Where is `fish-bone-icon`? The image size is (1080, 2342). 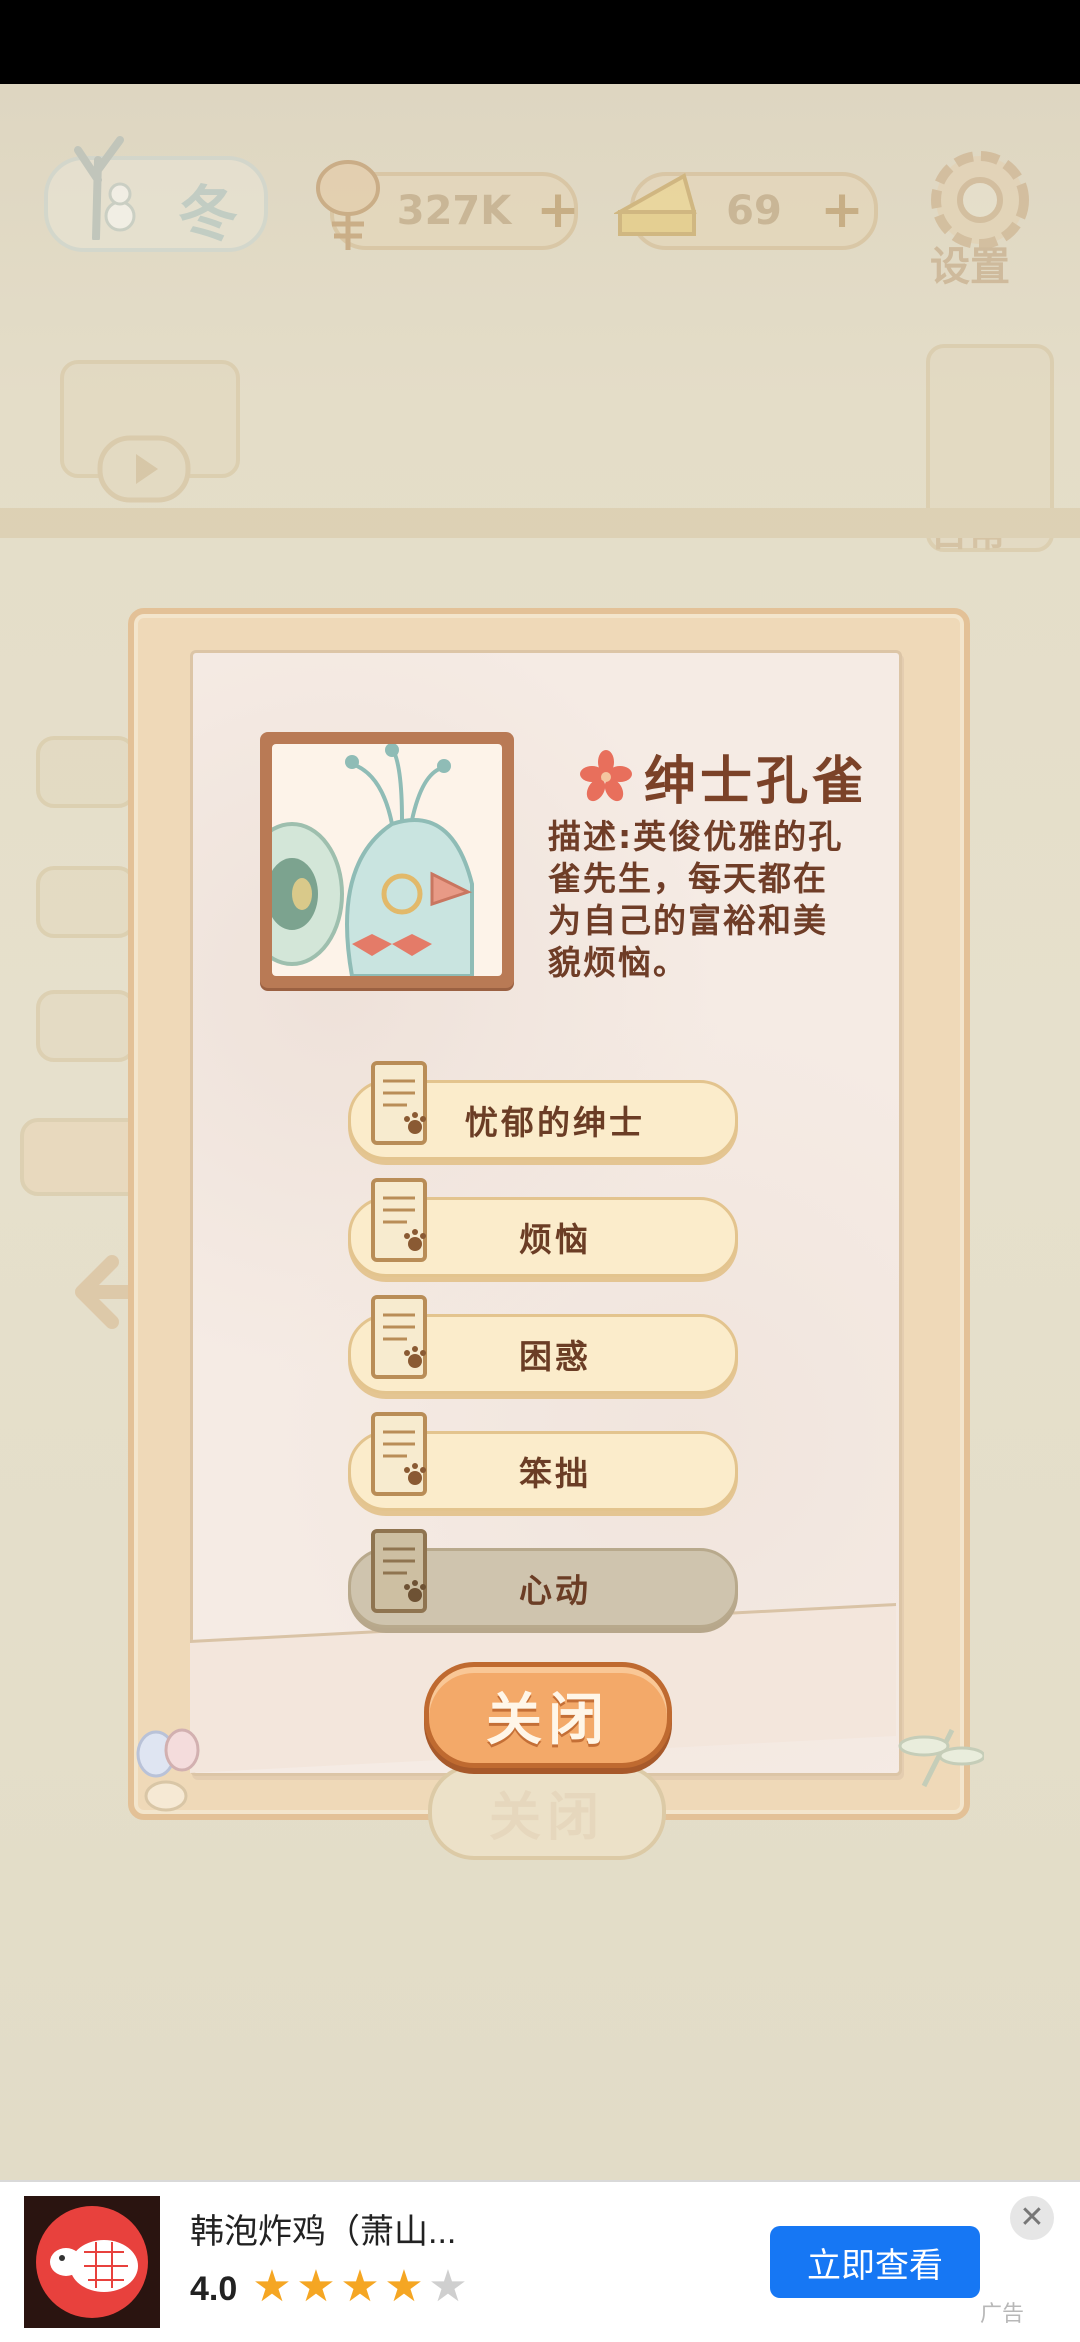 fish-bone-icon is located at coordinates (348, 204).